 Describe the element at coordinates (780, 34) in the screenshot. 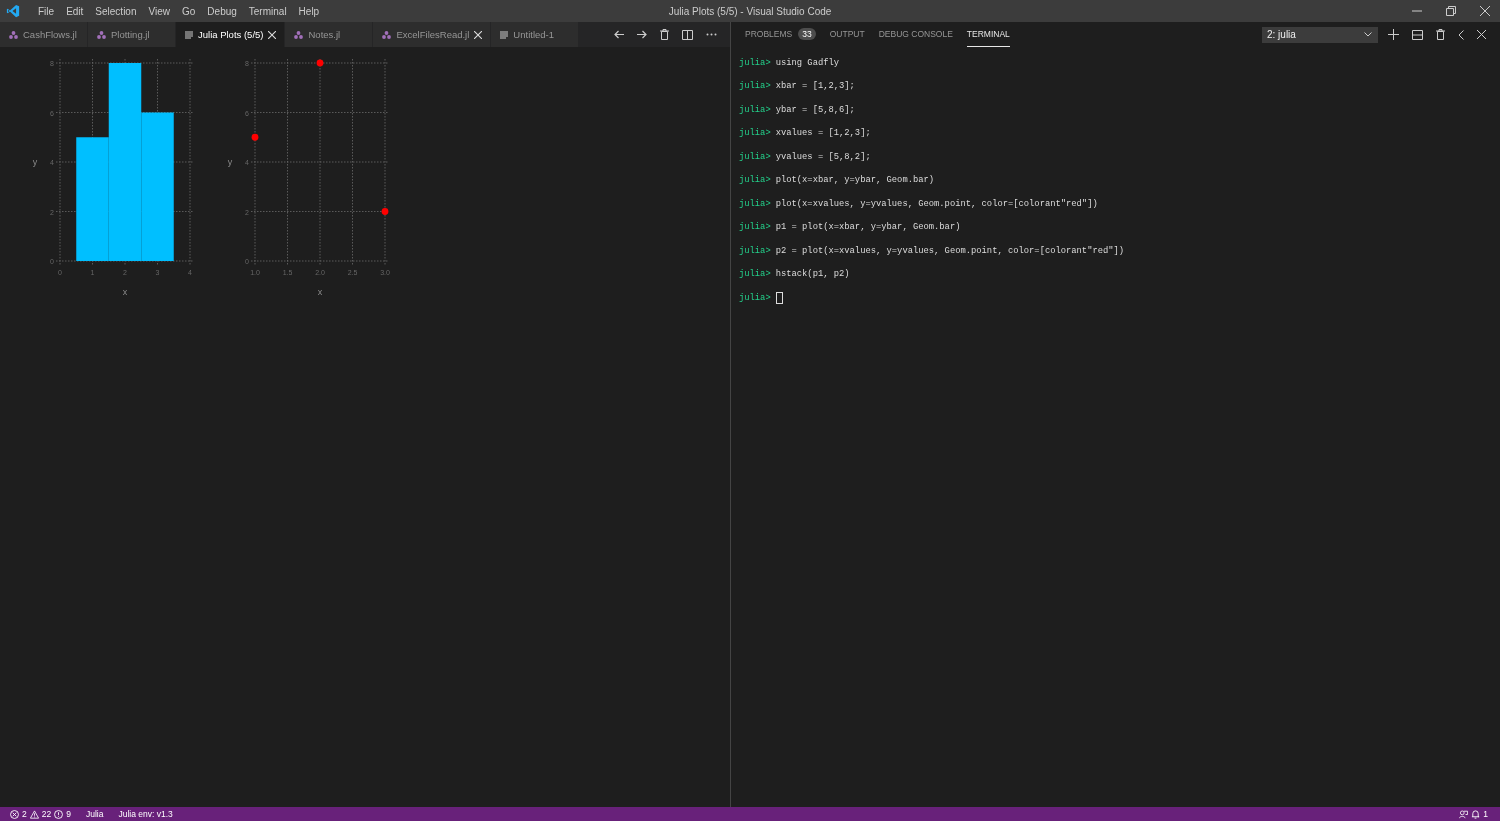

I see `panel-tab: PROBLEMS 33` at that location.